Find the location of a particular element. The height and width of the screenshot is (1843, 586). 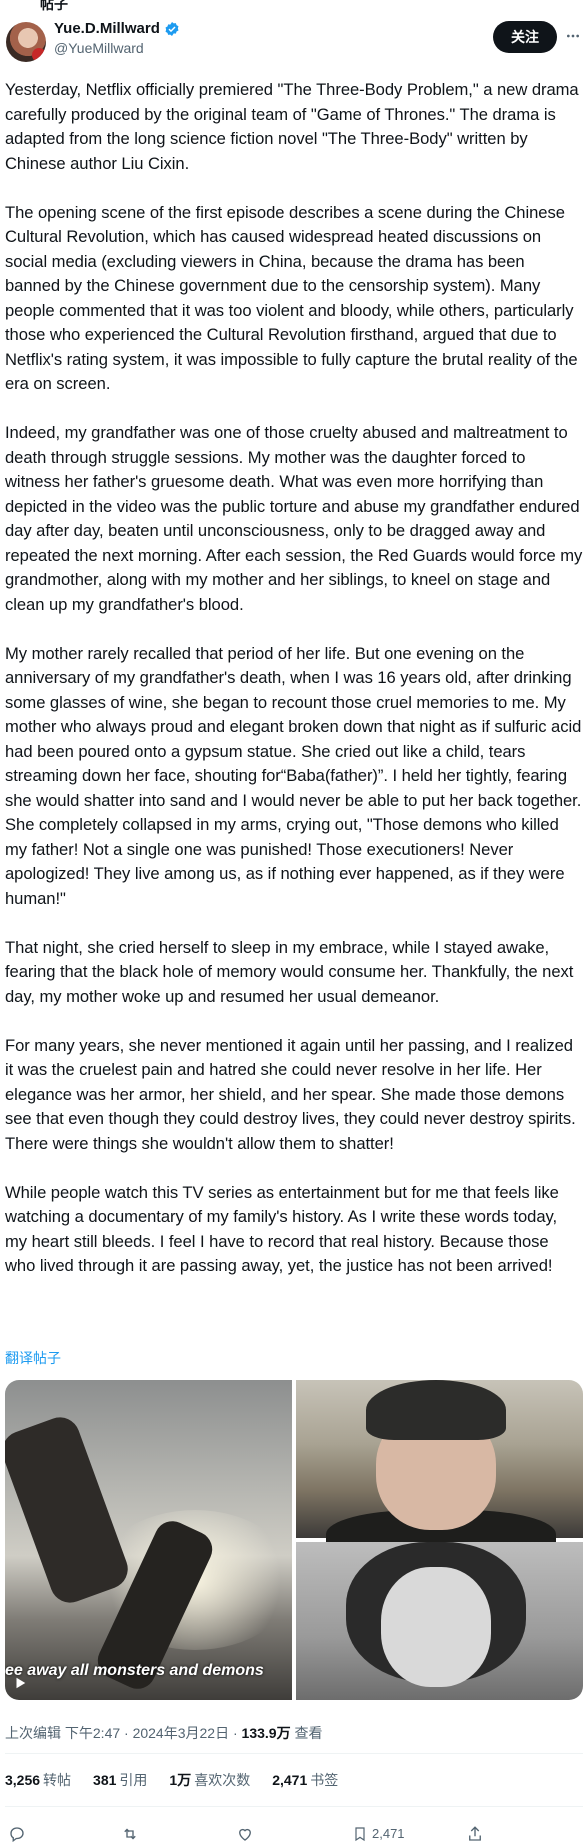

stat-bookmarks: 2,471 书签 is located at coordinates (305, 1780).